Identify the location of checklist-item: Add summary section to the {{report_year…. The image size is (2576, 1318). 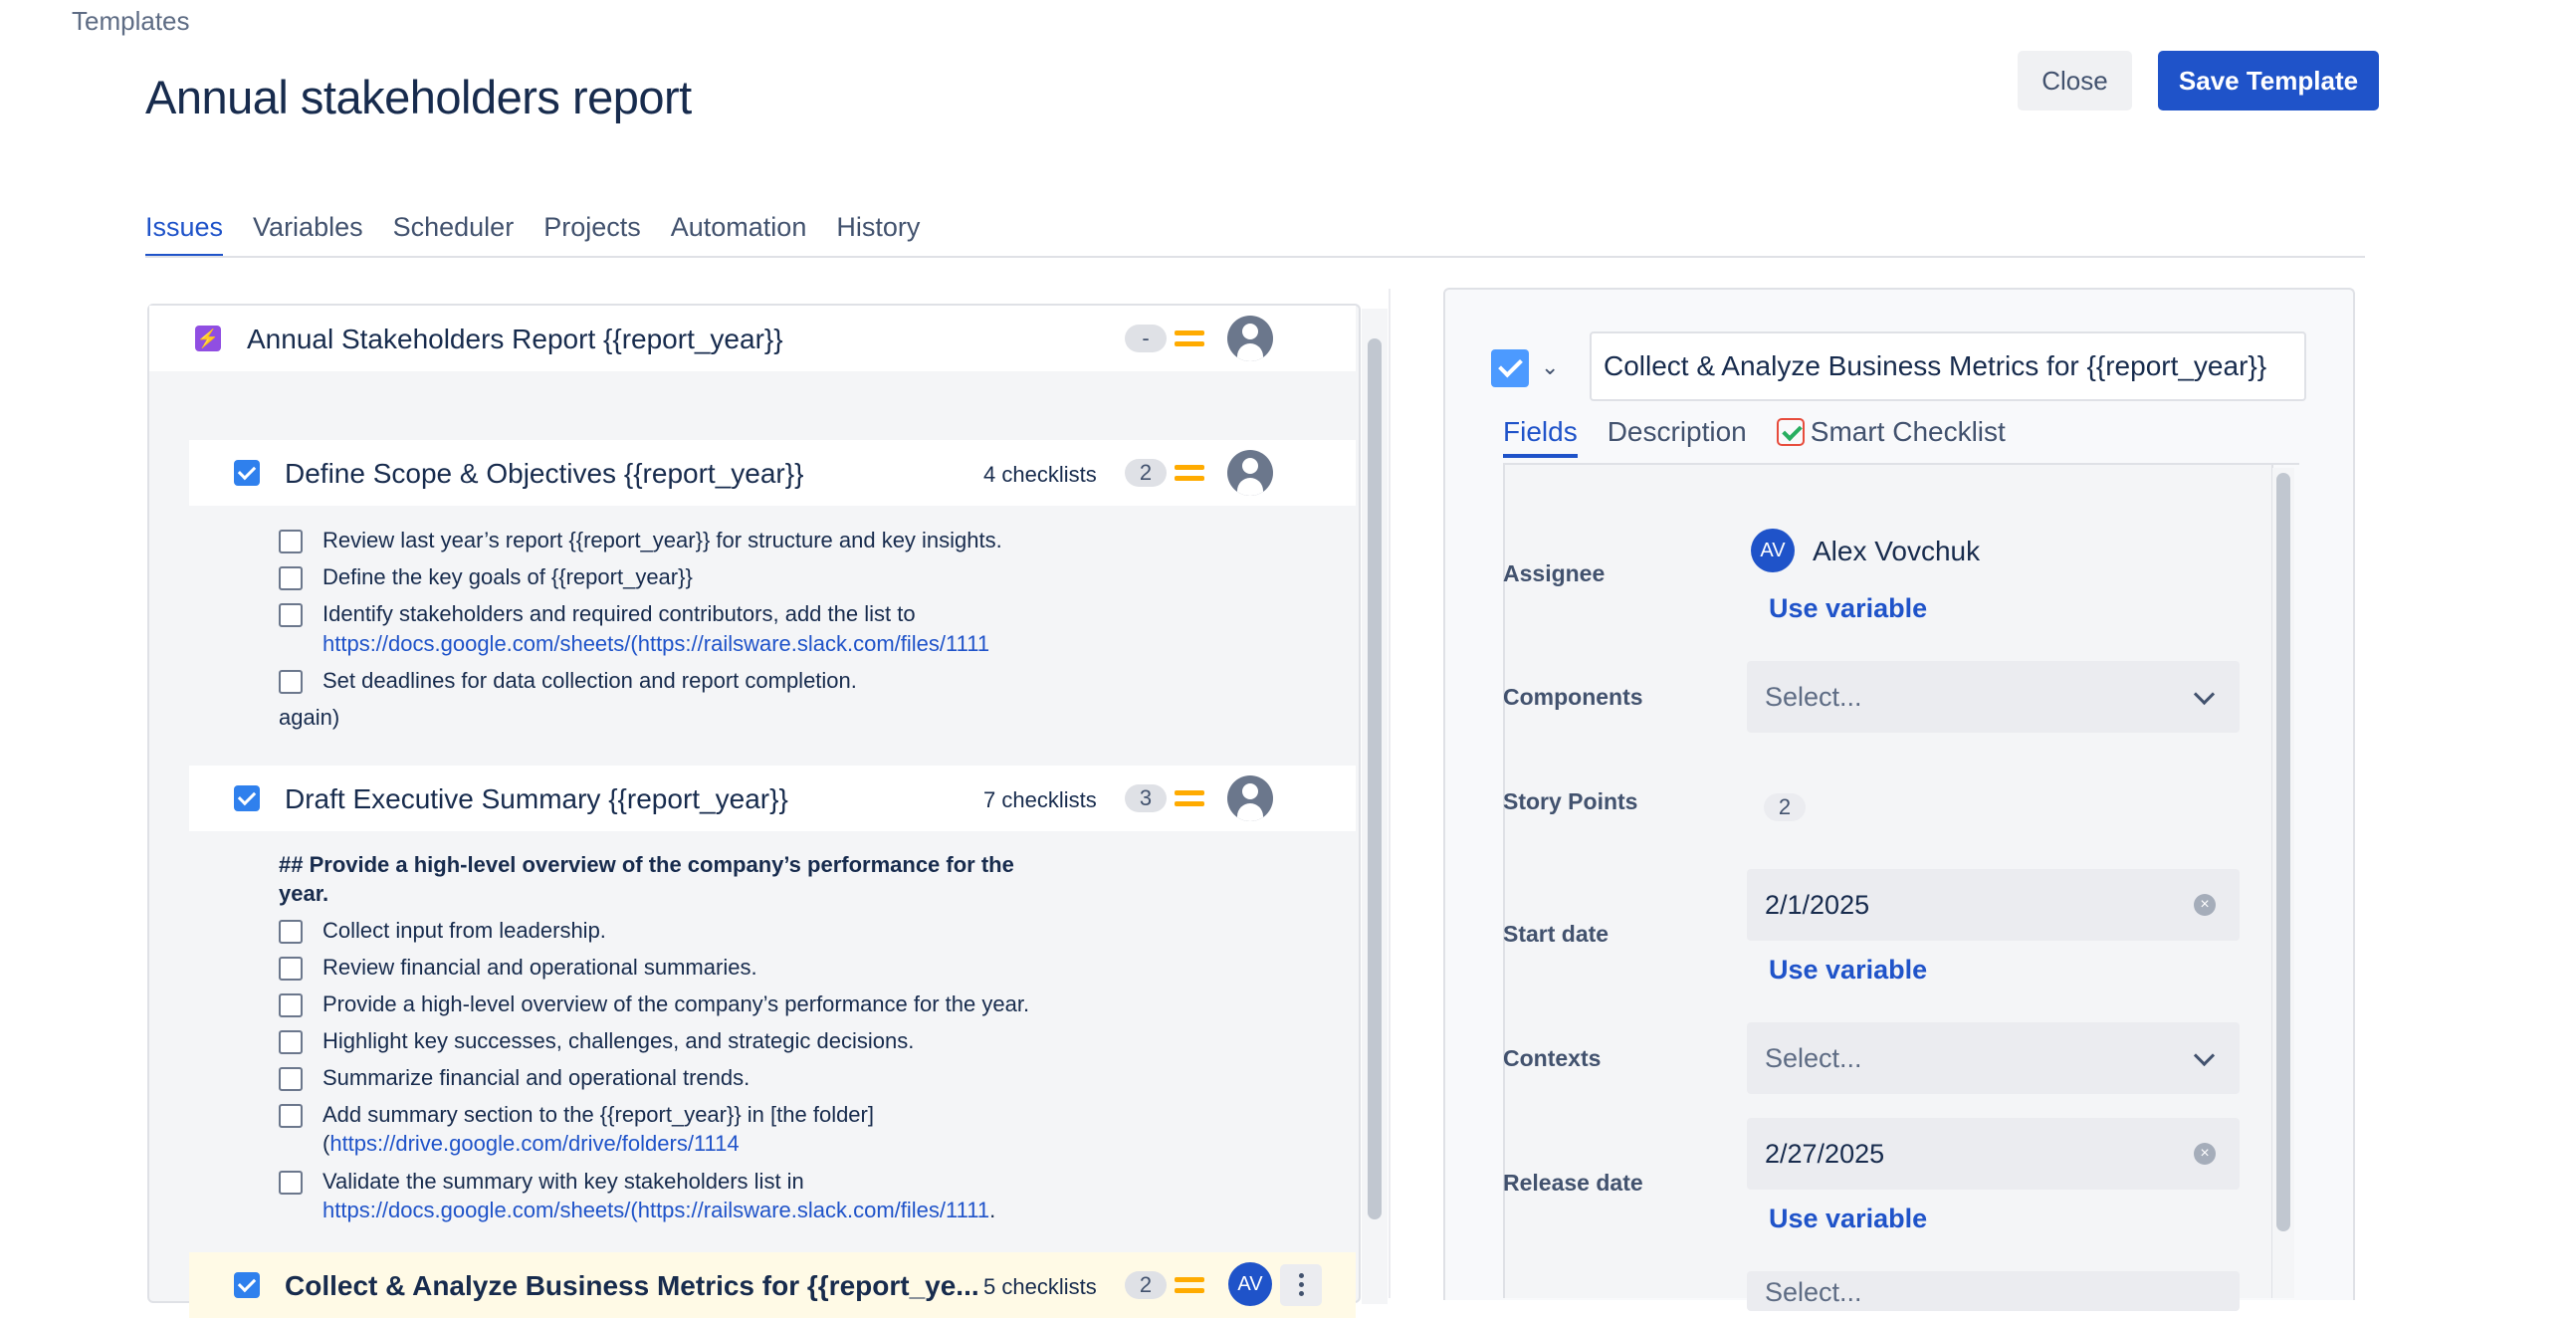
(576, 1115).